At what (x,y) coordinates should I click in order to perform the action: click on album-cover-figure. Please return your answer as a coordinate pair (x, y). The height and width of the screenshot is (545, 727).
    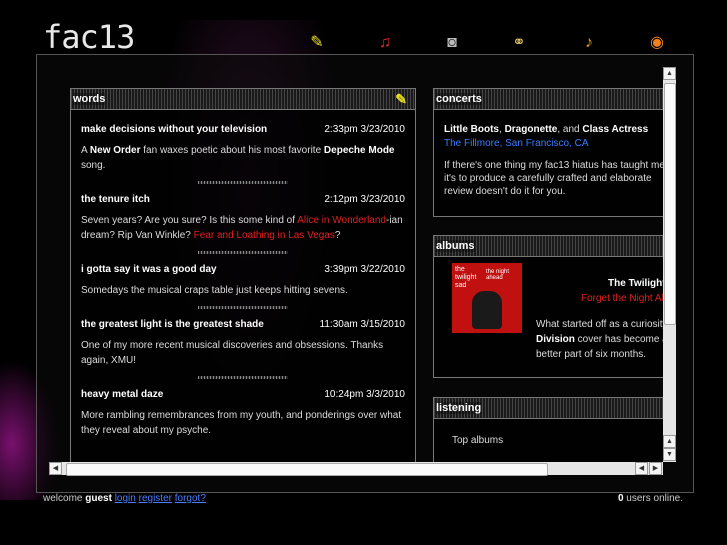
    Looking at the image, I should click on (487, 310).